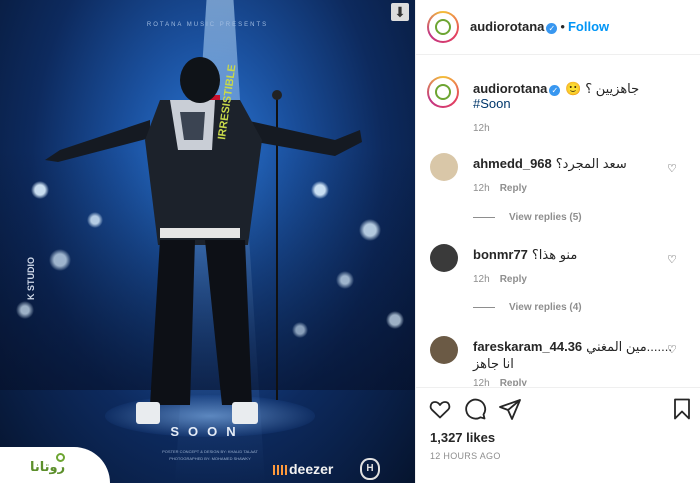 Image resolution: width=700 pixels, height=483 pixels. I want to click on credits-line-2: PHOTOGRAPHED BY: MOHAMED SHAWKY, so click(210, 458).